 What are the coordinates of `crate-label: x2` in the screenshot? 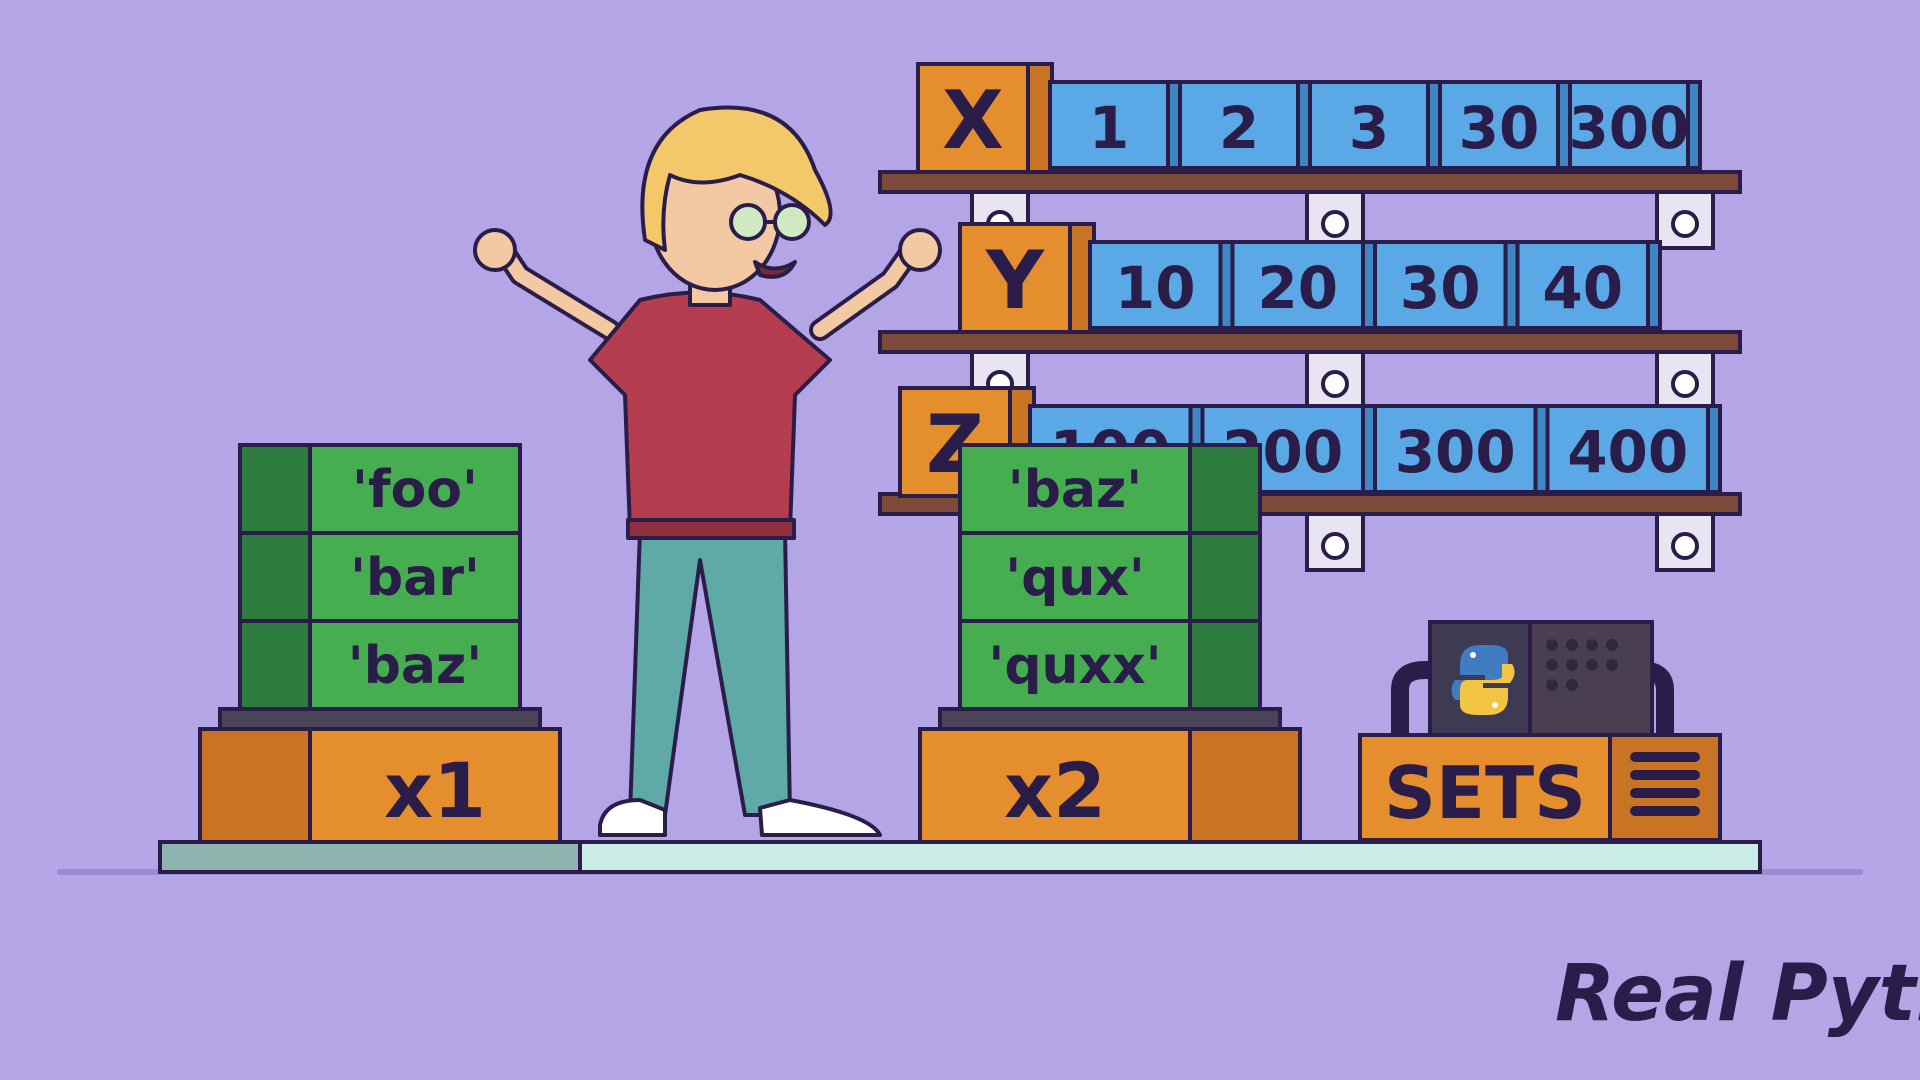 It's located at (1055, 790).